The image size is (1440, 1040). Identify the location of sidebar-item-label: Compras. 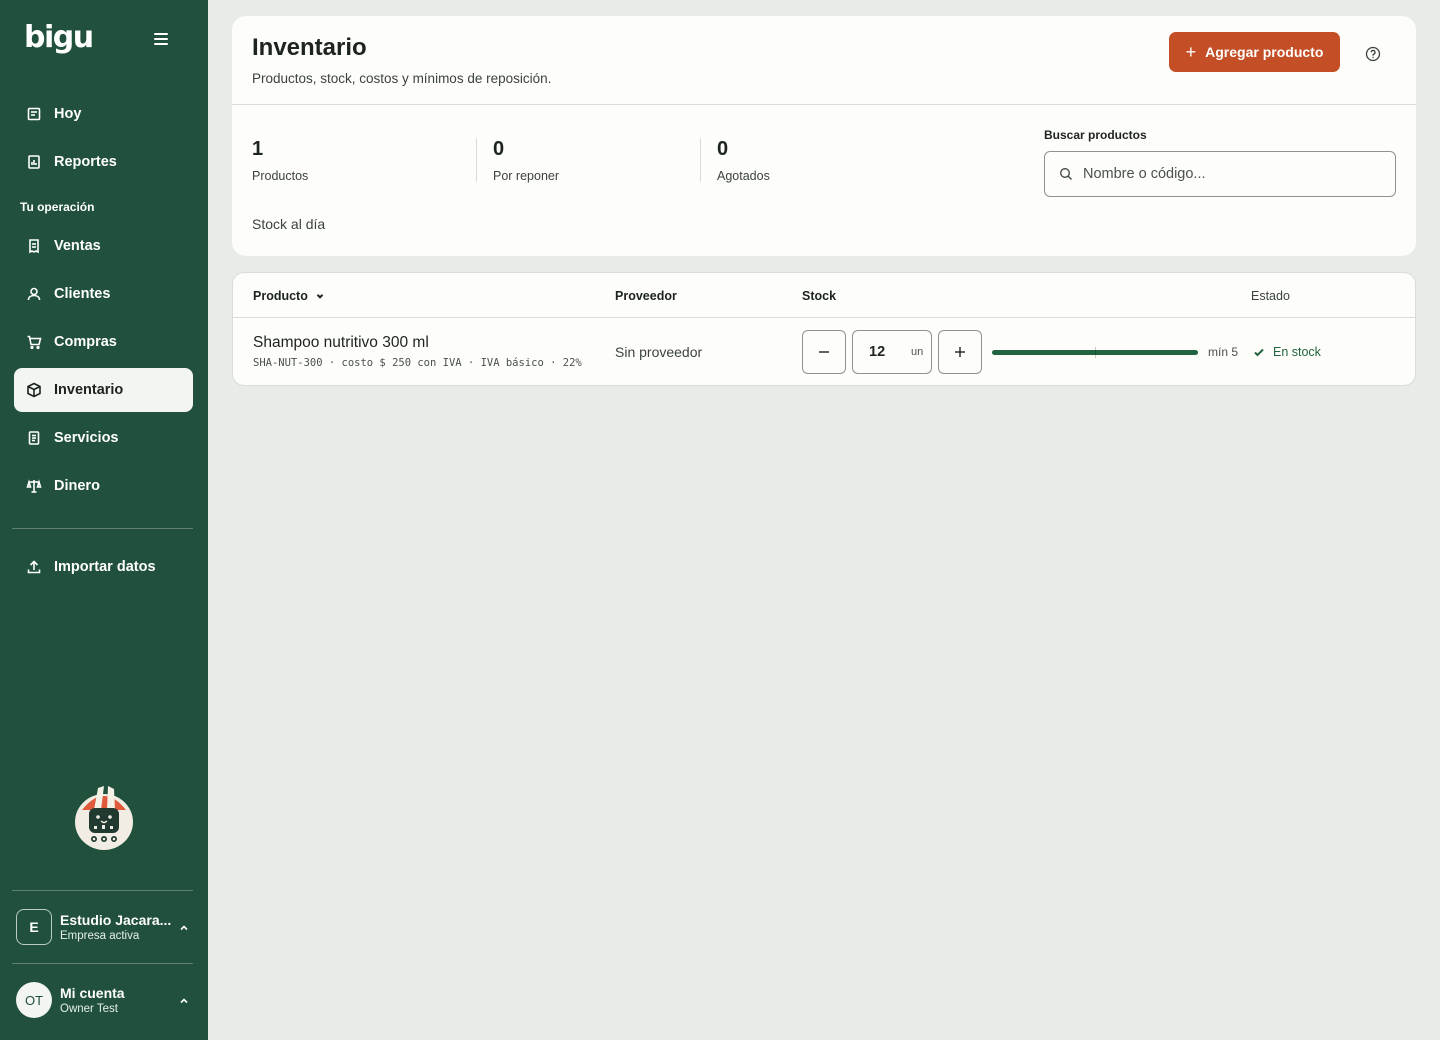
(85, 342).